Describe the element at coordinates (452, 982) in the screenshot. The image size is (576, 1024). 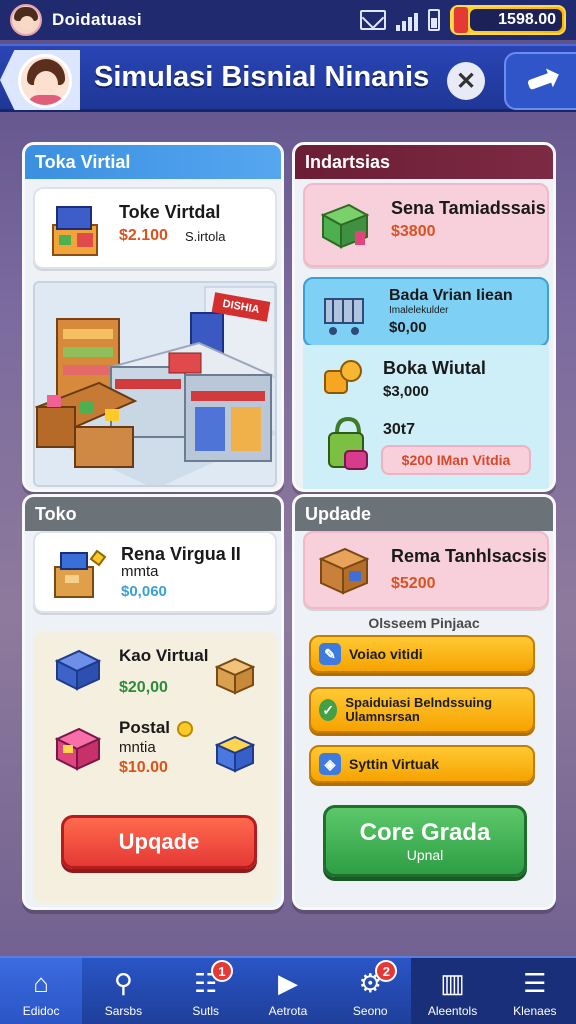
I see `book-icon: ▥` at that location.